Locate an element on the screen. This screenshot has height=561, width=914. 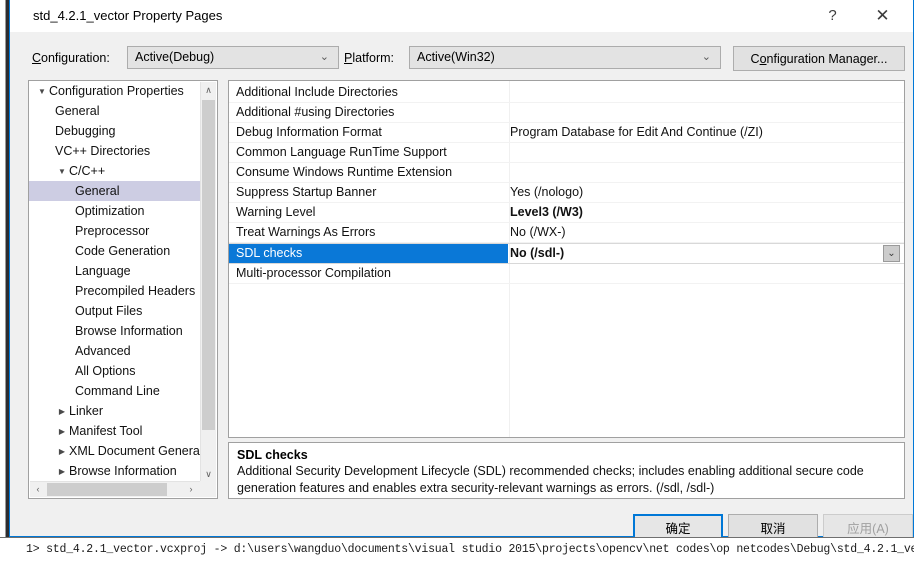
tree-item-label: Linker is located at coordinates (86, 411).